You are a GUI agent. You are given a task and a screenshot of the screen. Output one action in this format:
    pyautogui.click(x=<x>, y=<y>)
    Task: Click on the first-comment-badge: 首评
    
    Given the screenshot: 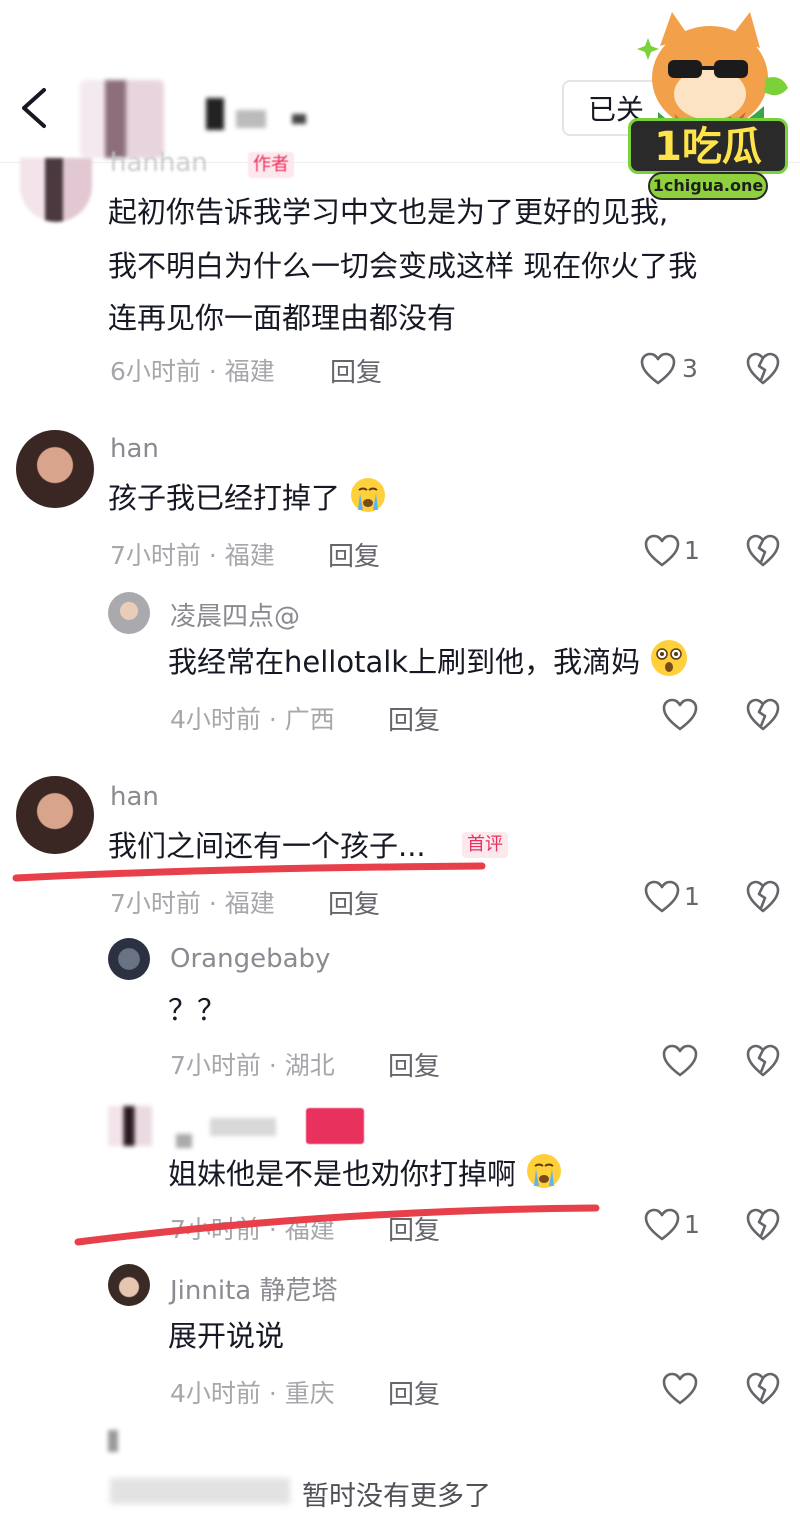 What is the action you would take?
    pyautogui.click(x=485, y=845)
    